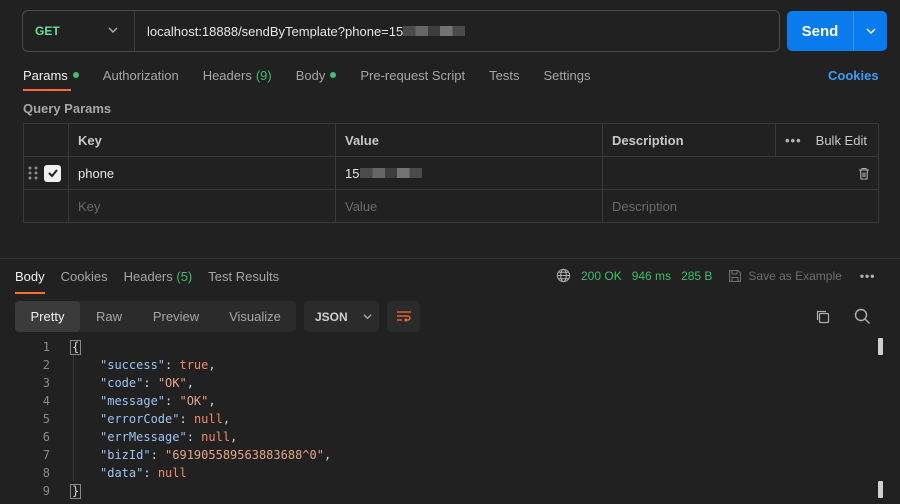 The height and width of the screenshot is (504, 900). Describe the element at coordinates (696, 276) in the screenshot. I see `response-size: 285 B` at that location.